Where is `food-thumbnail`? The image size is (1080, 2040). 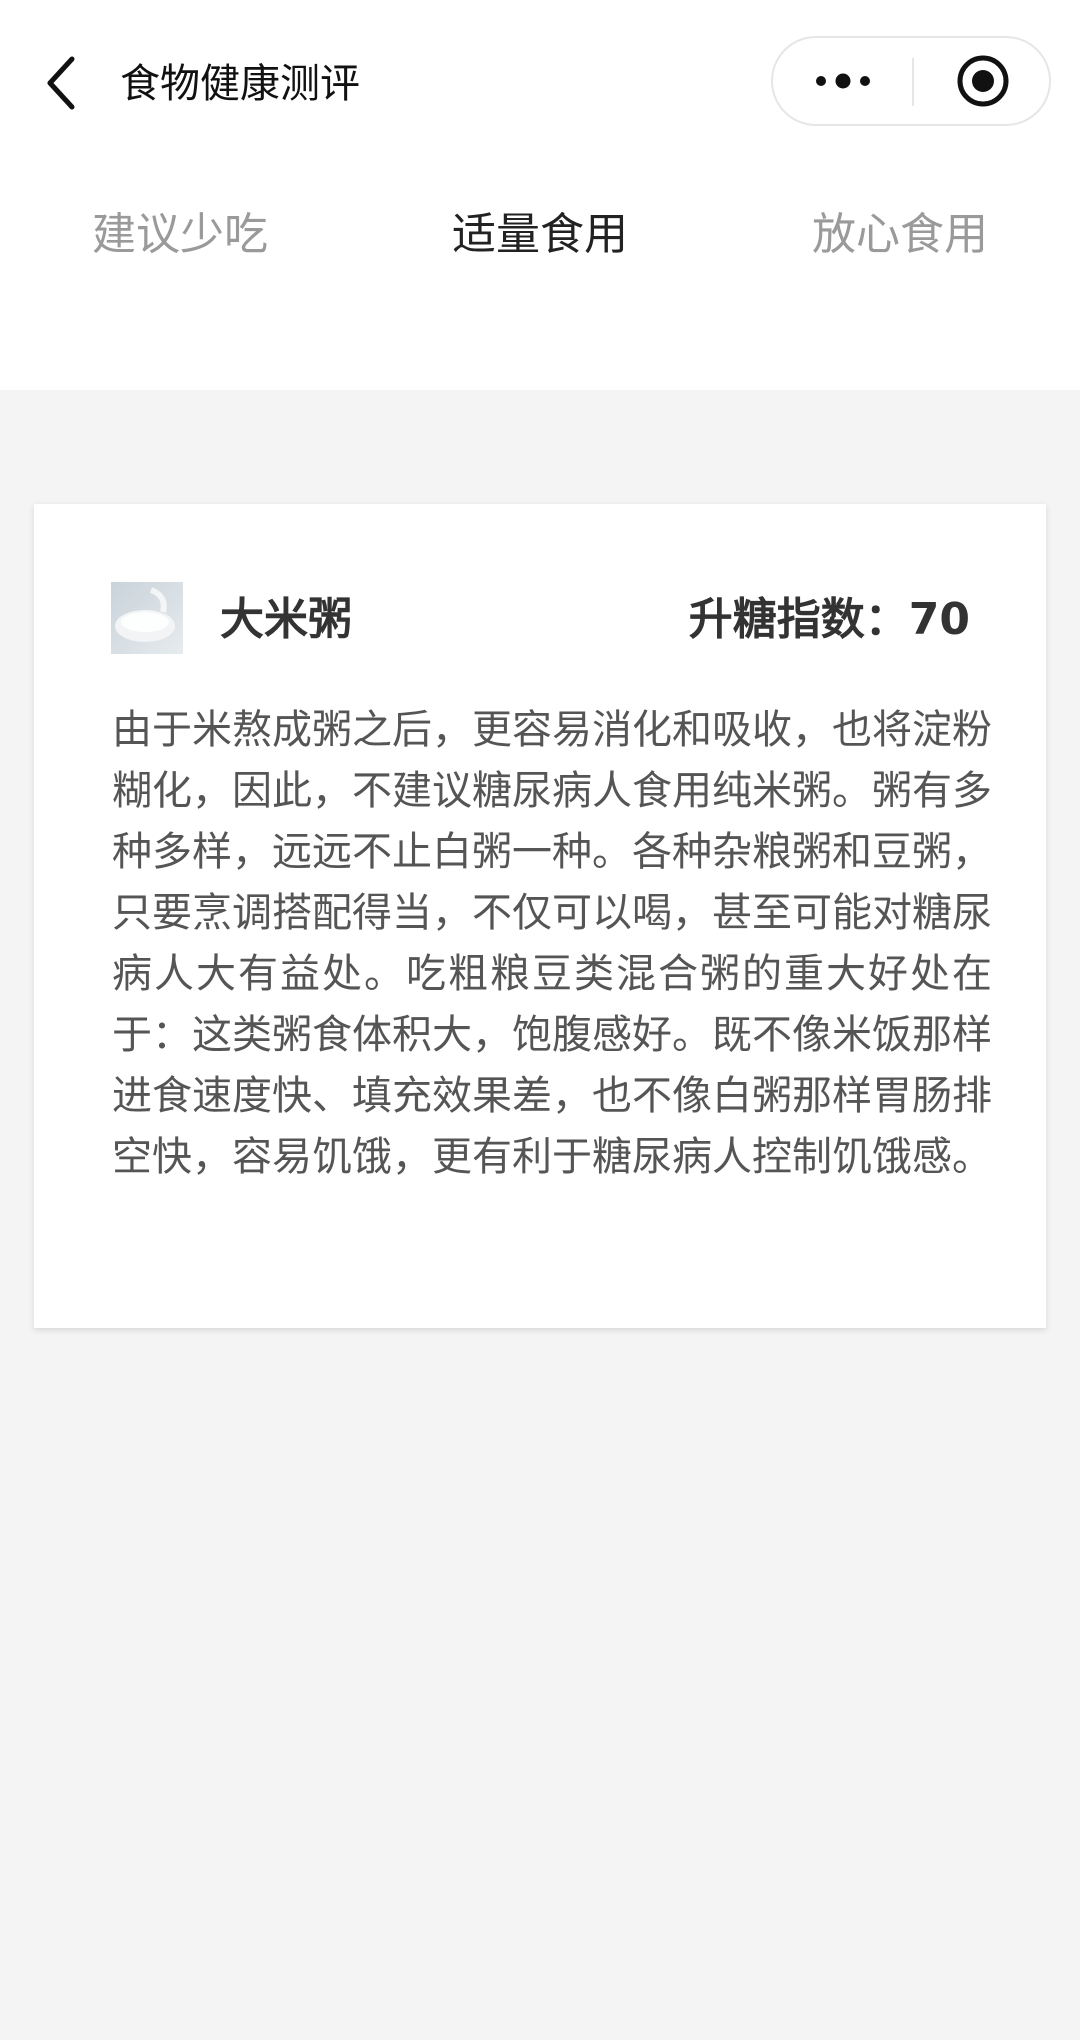 food-thumbnail is located at coordinates (147, 618).